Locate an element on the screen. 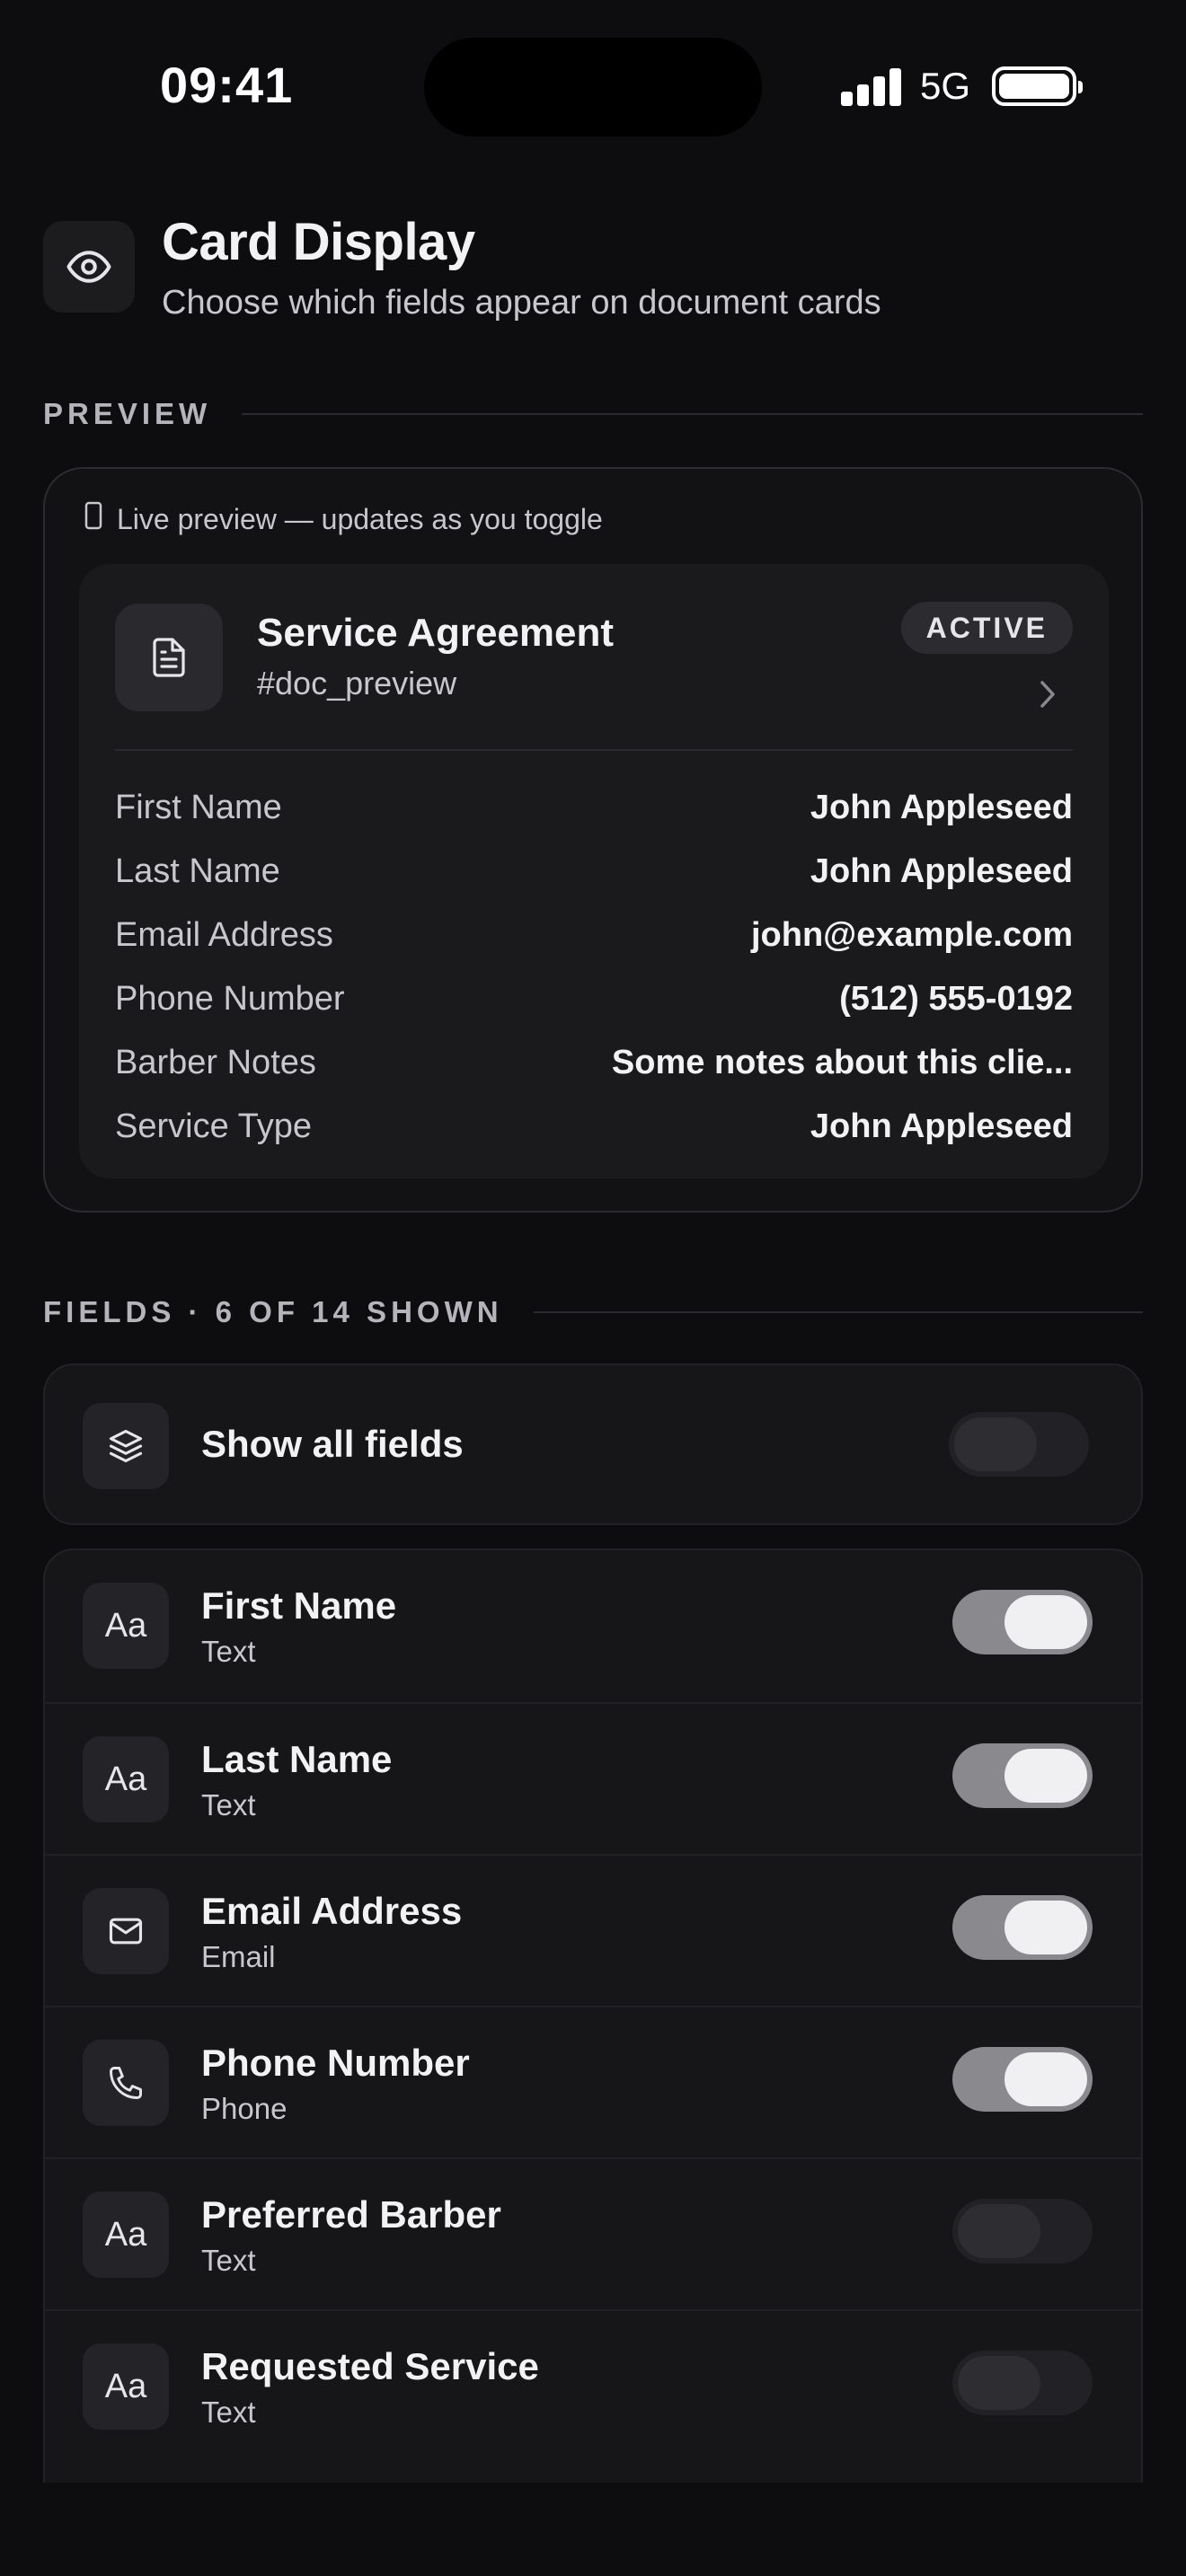  mail-icon is located at coordinates (126, 1931).